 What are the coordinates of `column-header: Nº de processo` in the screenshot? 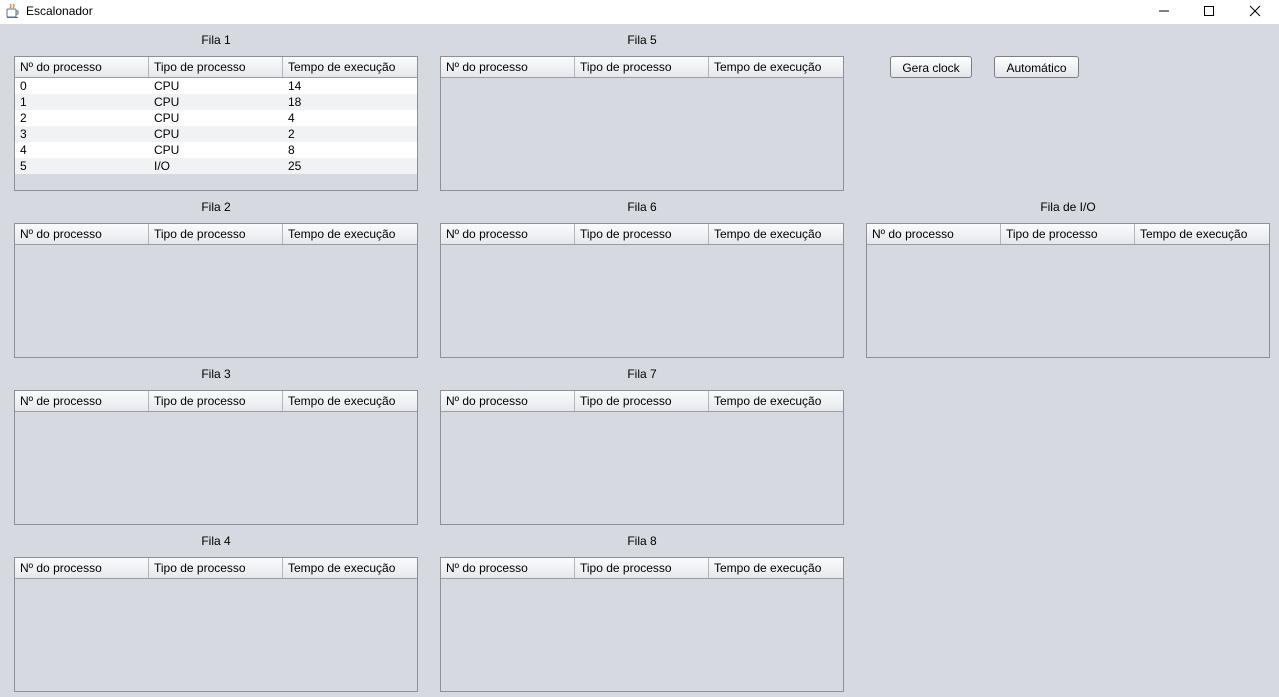 It's located at (82, 401).